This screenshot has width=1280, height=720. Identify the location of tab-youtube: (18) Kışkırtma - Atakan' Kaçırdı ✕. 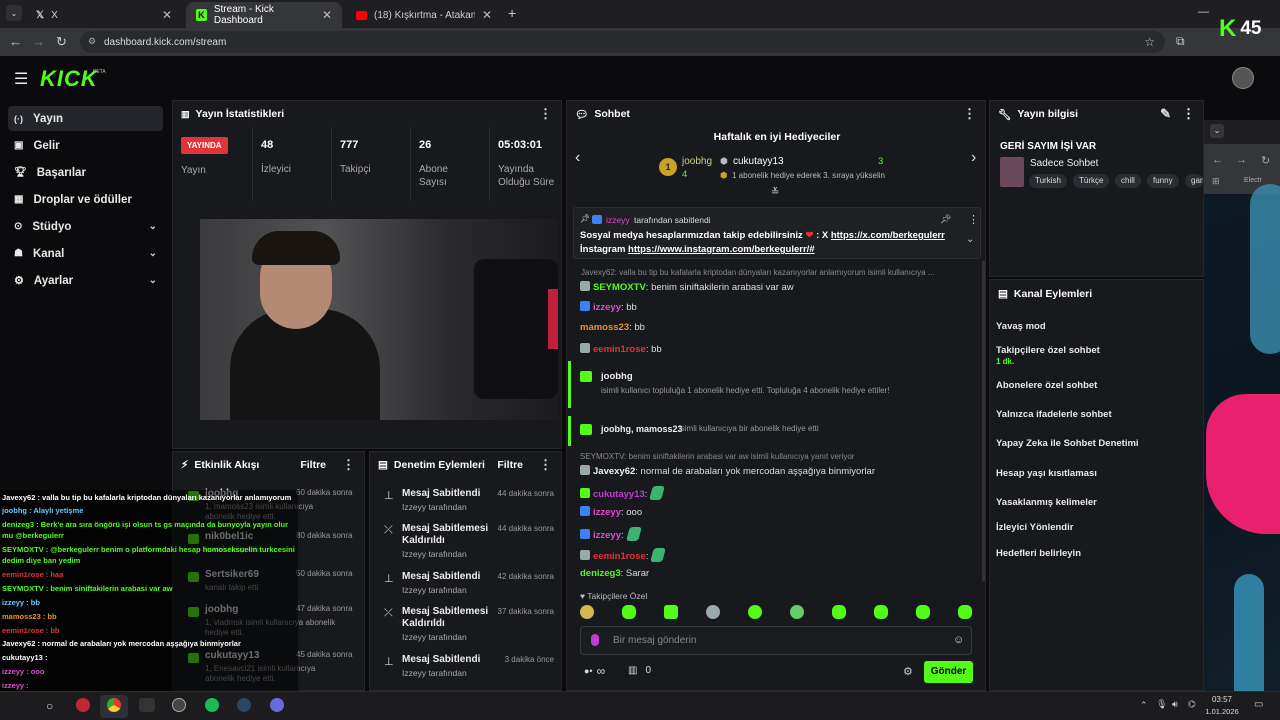
(424, 15).